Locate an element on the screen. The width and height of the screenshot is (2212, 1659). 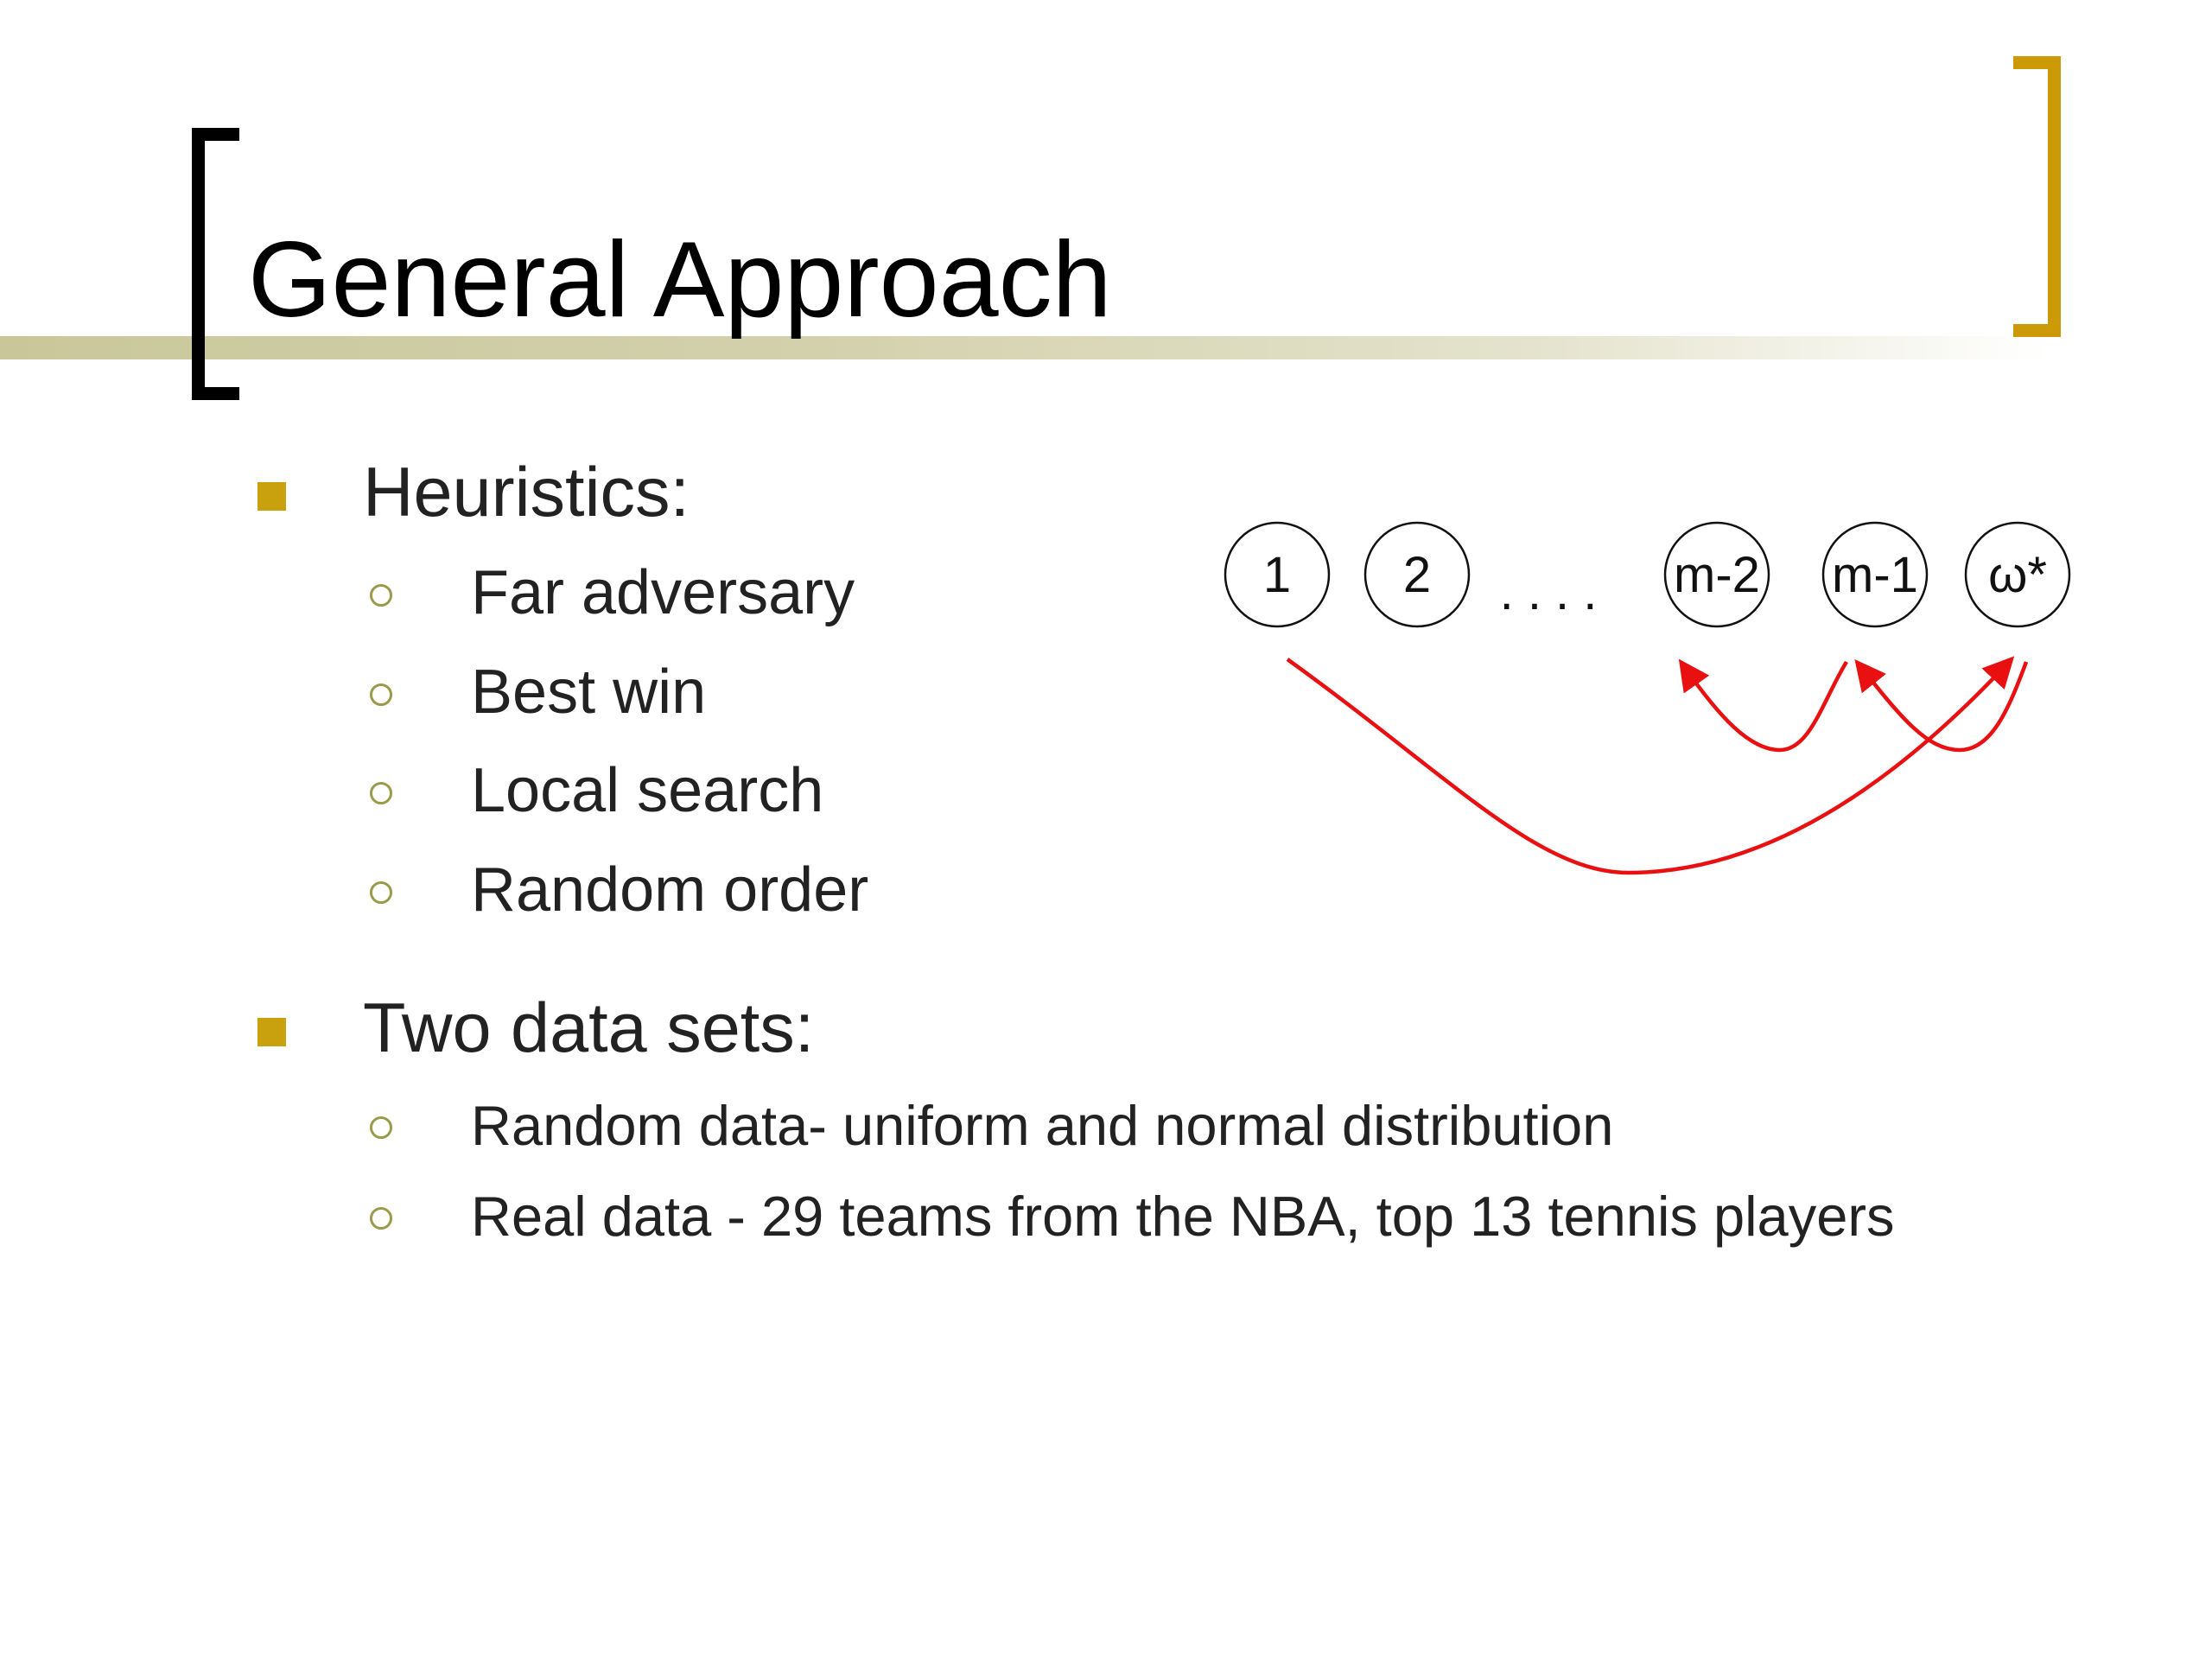
diagram-node: m-1 is located at coordinates (1875, 574).